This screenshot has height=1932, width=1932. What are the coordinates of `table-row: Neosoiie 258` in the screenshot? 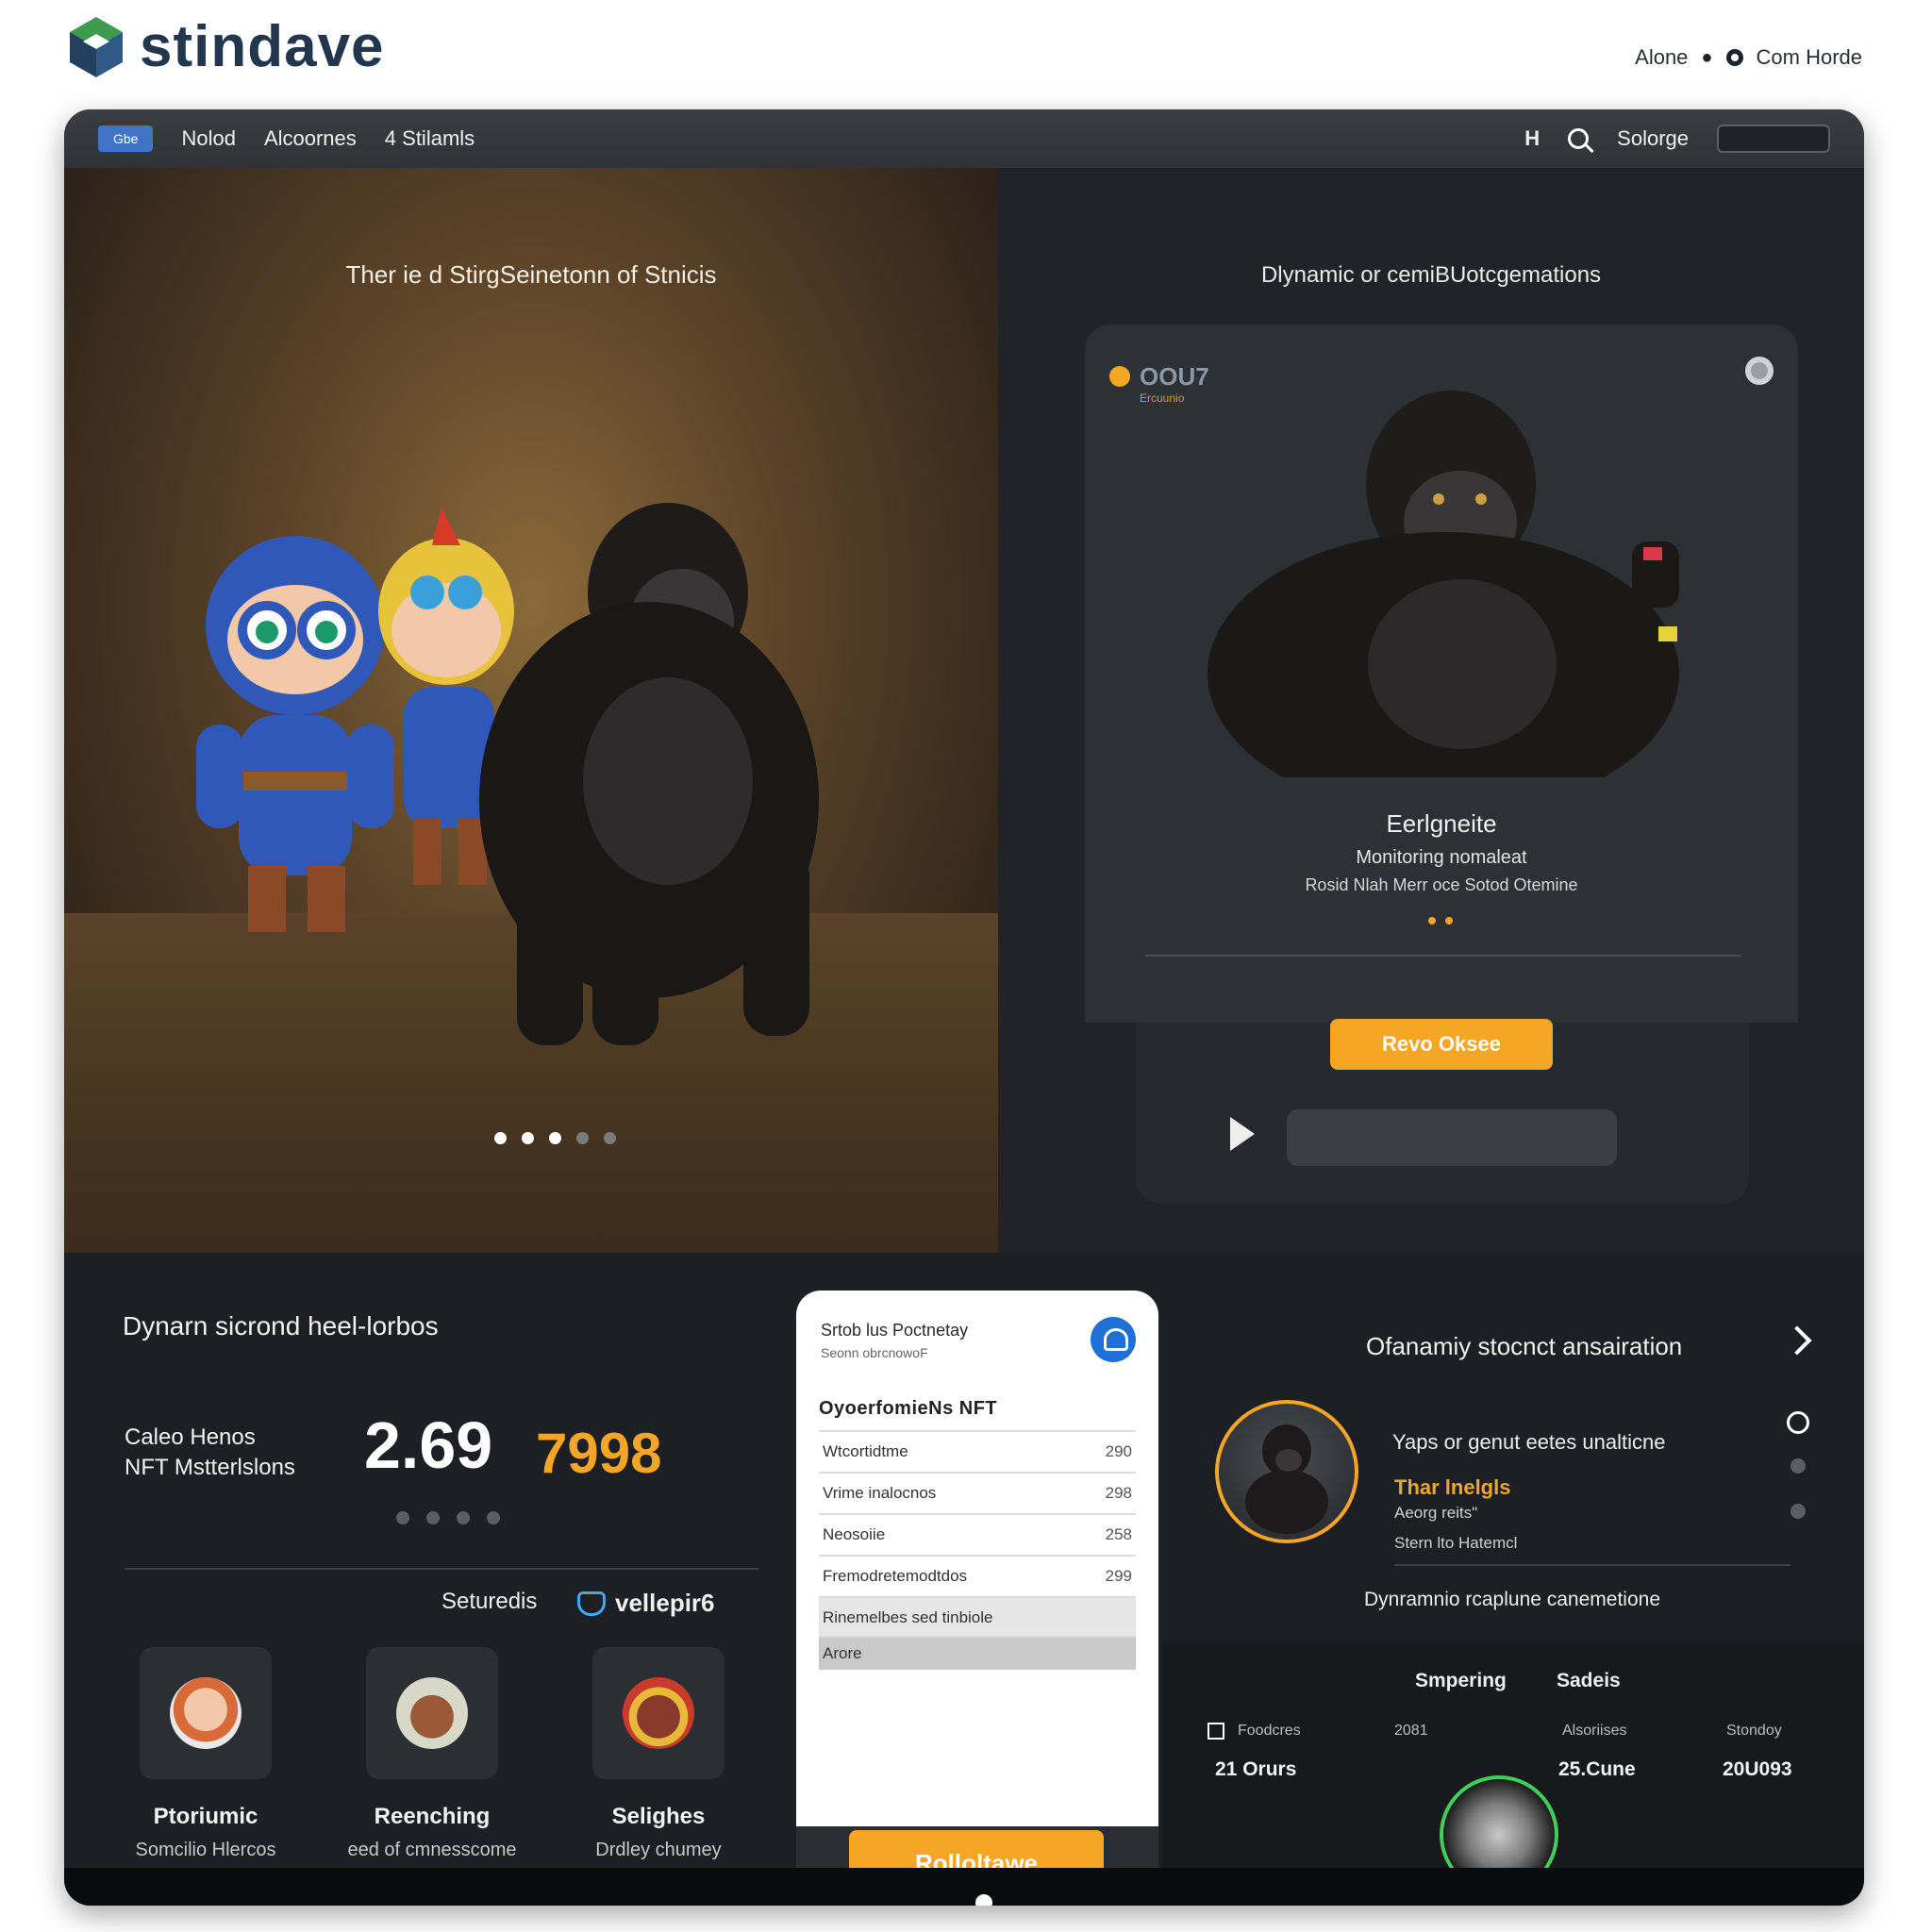 It's located at (978, 1534).